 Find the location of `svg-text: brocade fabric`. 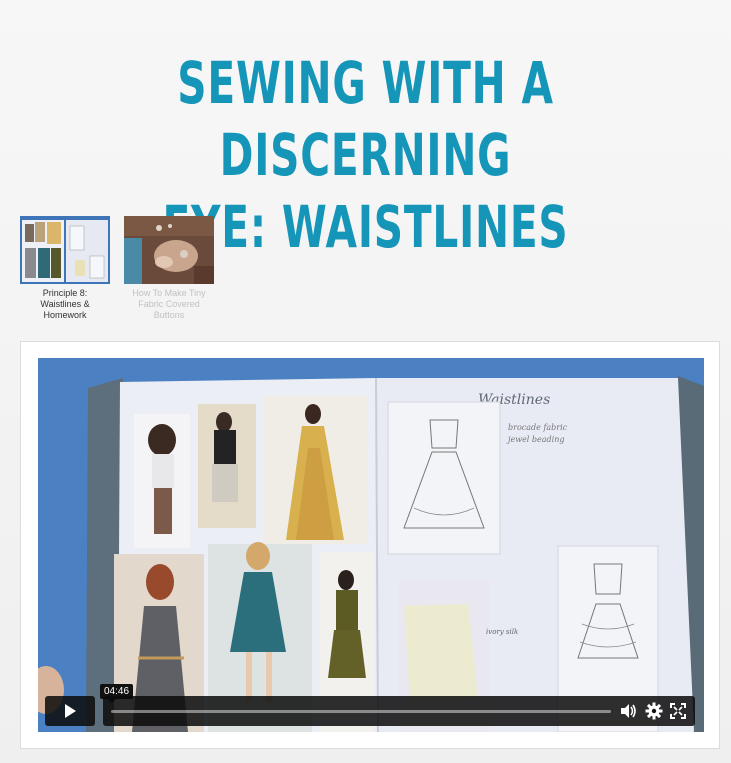

svg-text: brocade fabric is located at coordinates (538, 427).